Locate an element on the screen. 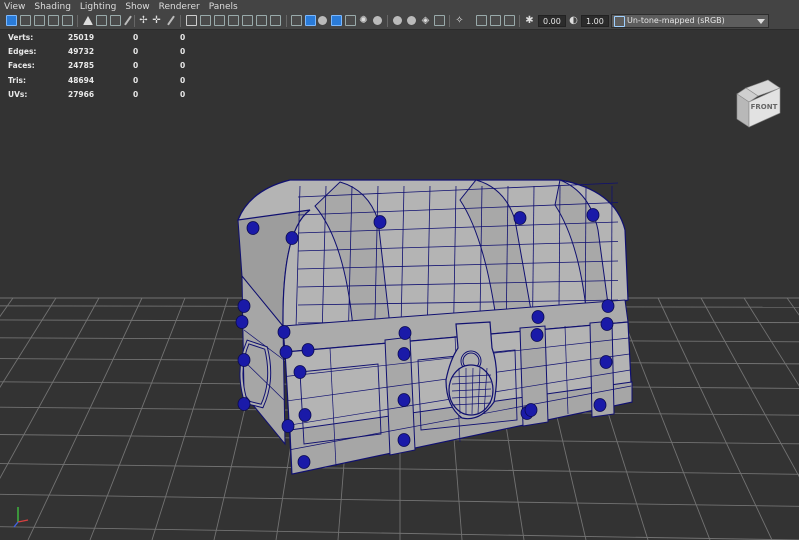 This screenshot has width=799, height=540. hud-row: UVs: 27966 0 0 is located at coordinates (97, 94).